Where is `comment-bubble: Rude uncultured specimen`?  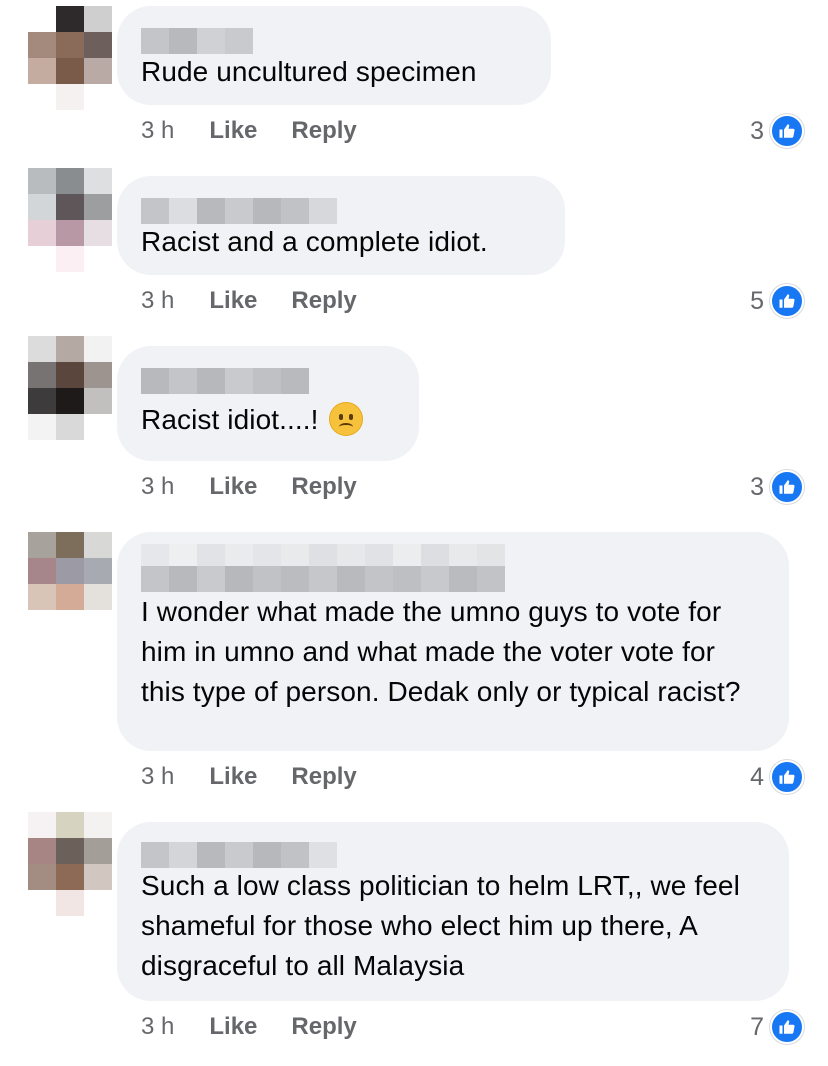
comment-bubble: Rude uncultured specimen is located at coordinates (334, 55).